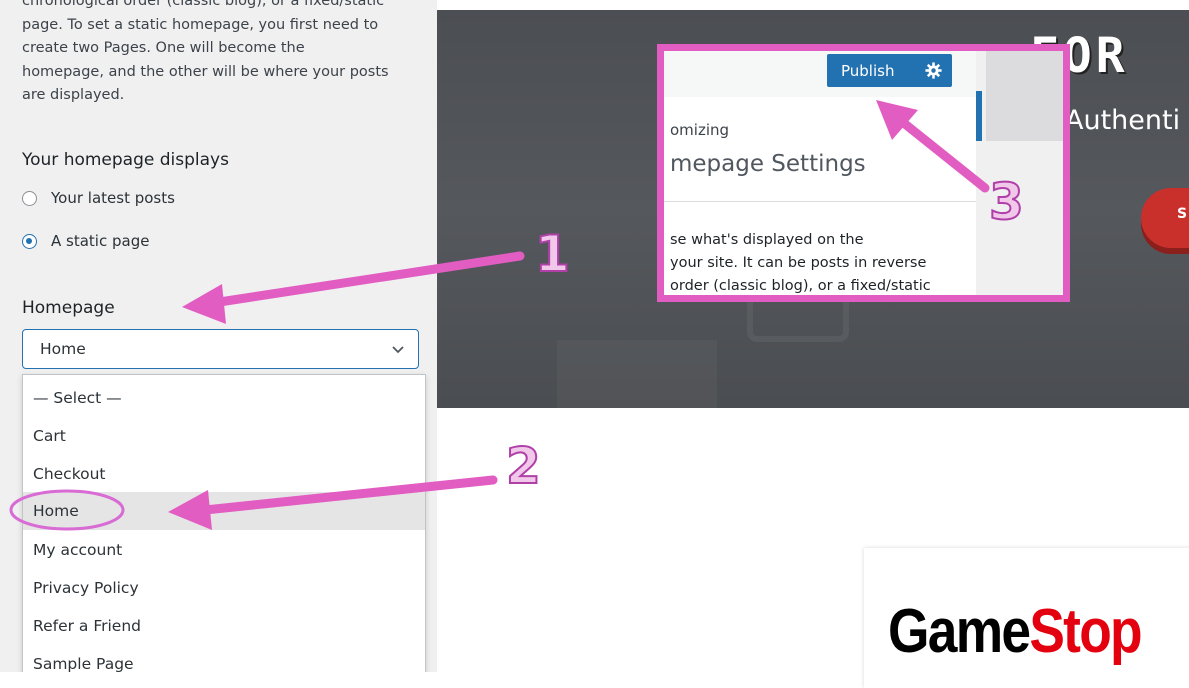 The image size is (1189, 688). I want to click on inset-description-line: order (classic blog), or a fixed/static, so click(800, 286).